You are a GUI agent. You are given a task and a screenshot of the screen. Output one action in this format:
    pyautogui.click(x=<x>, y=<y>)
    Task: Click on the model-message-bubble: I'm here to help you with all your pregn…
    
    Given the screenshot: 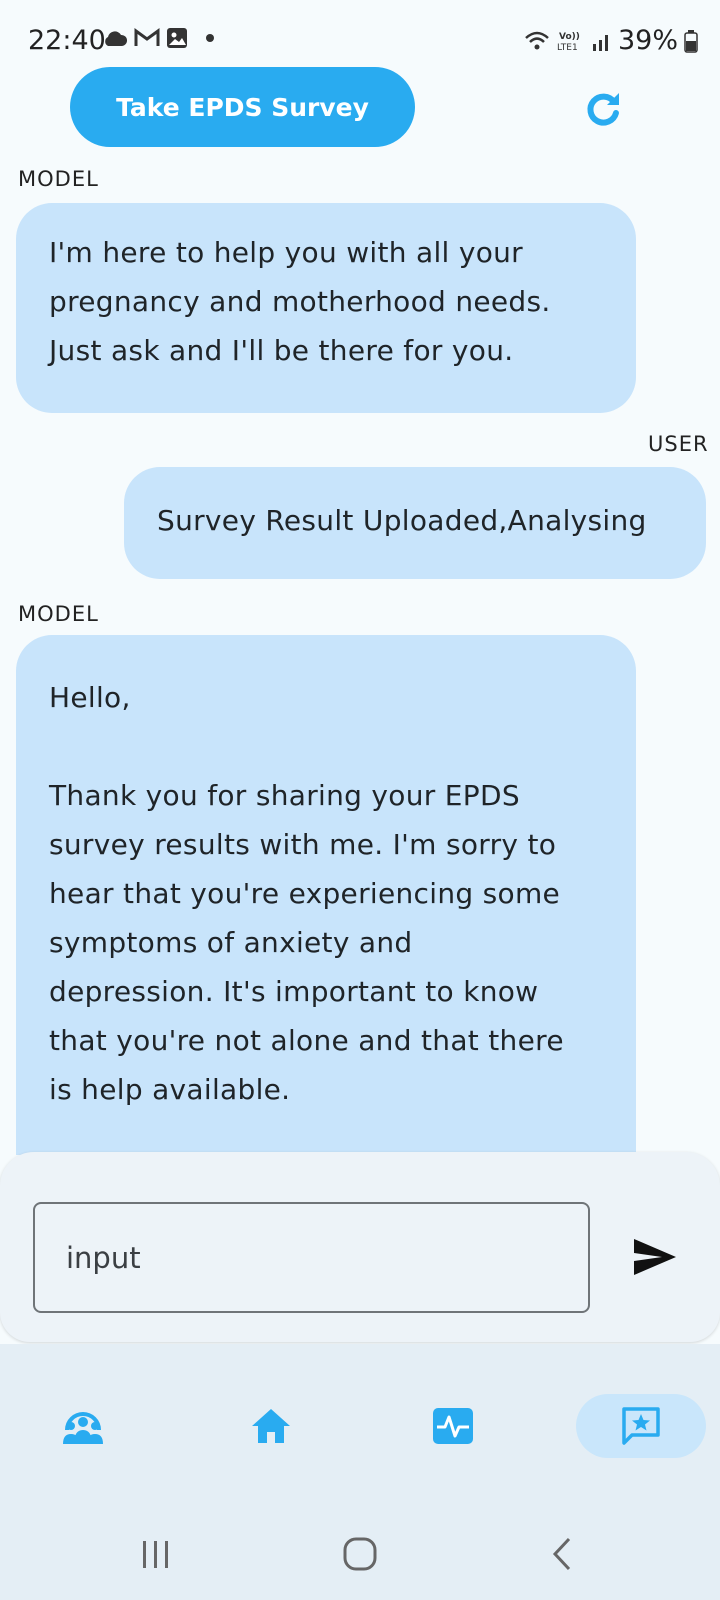 What is the action you would take?
    pyautogui.click(x=326, y=308)
    